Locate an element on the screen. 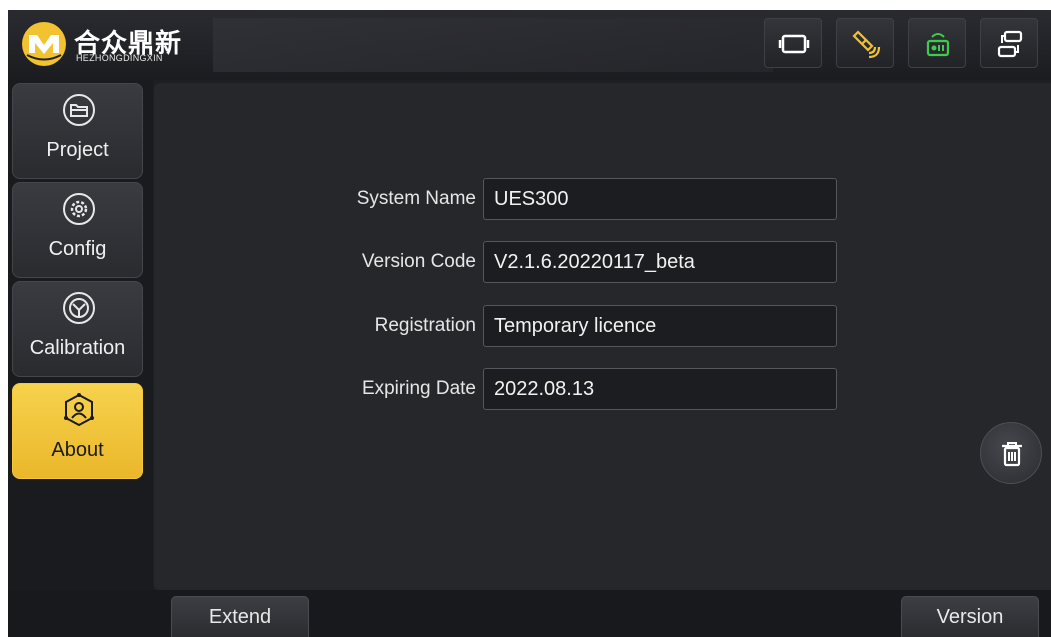 Image resolution: width=1051 pixels, height=637 pixels. top-bar: 合众鼎新 HEZHONGDINGXIN is located at coordinates (529, 45).